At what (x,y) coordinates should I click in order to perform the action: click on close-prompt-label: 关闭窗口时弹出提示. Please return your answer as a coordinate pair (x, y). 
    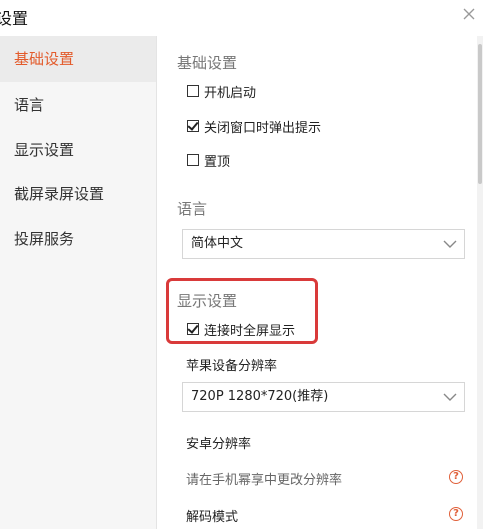
    Looking at the image, I should click on (263, 128).